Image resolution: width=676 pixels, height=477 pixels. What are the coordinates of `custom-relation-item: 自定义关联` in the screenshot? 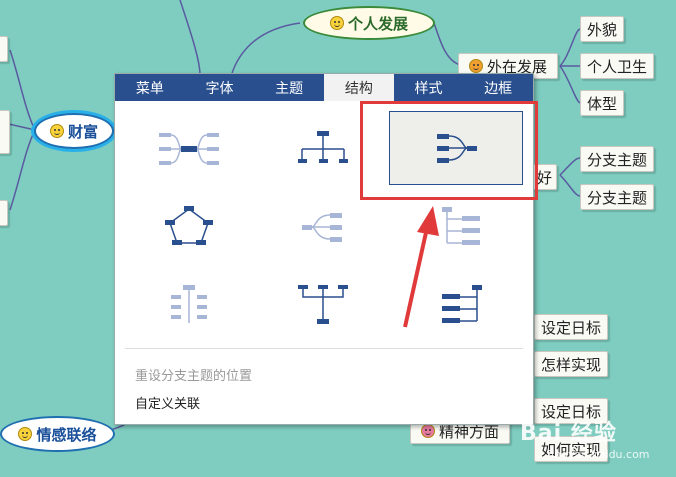 It's located at (167, 402).